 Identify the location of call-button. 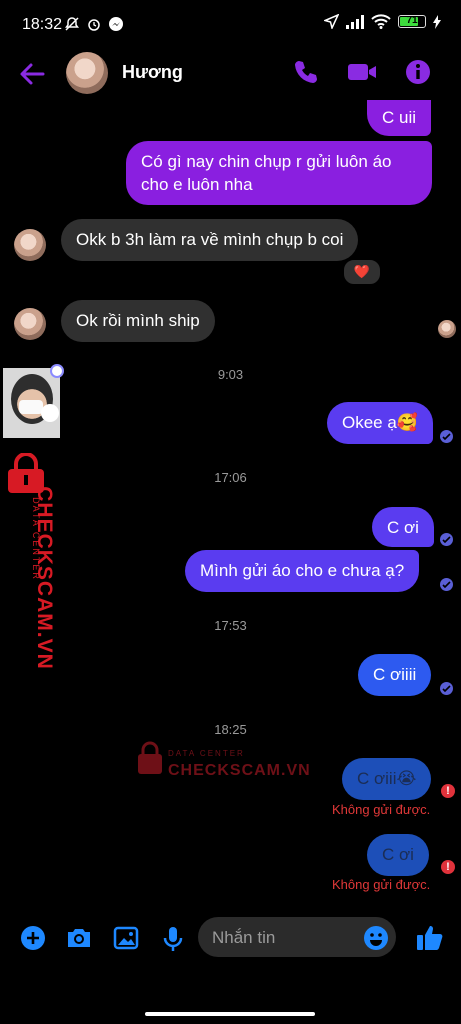
(306, 74).